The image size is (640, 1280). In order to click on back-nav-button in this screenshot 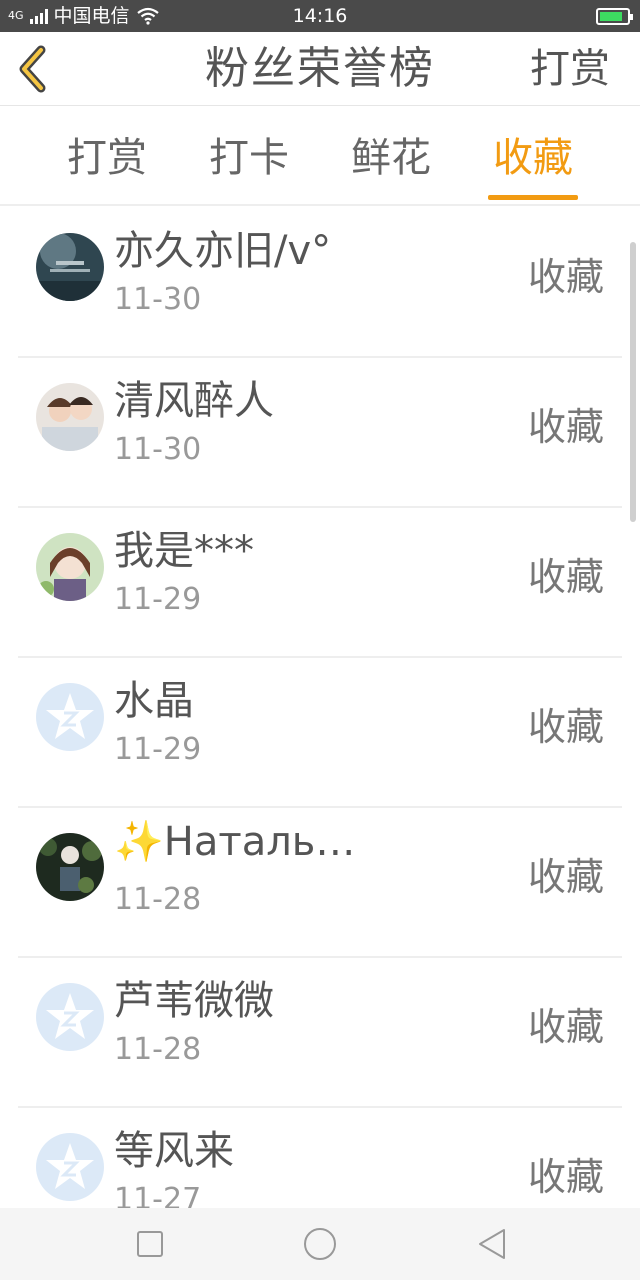, I will do `click(492, 1244)`.